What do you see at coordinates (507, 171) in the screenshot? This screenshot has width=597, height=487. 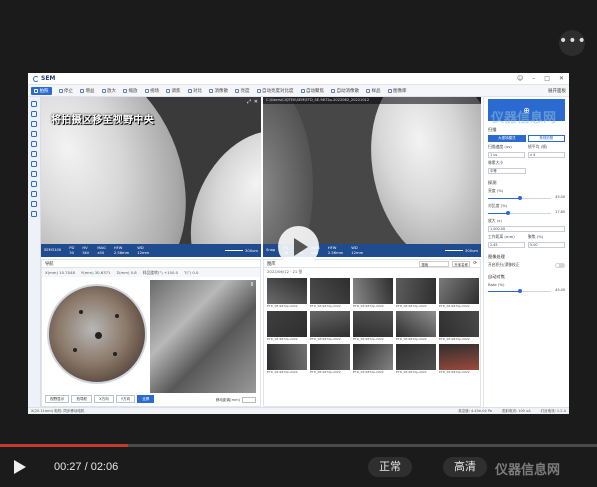 I see `pixel-size-select: 中等` at bounding box center [507, 171].